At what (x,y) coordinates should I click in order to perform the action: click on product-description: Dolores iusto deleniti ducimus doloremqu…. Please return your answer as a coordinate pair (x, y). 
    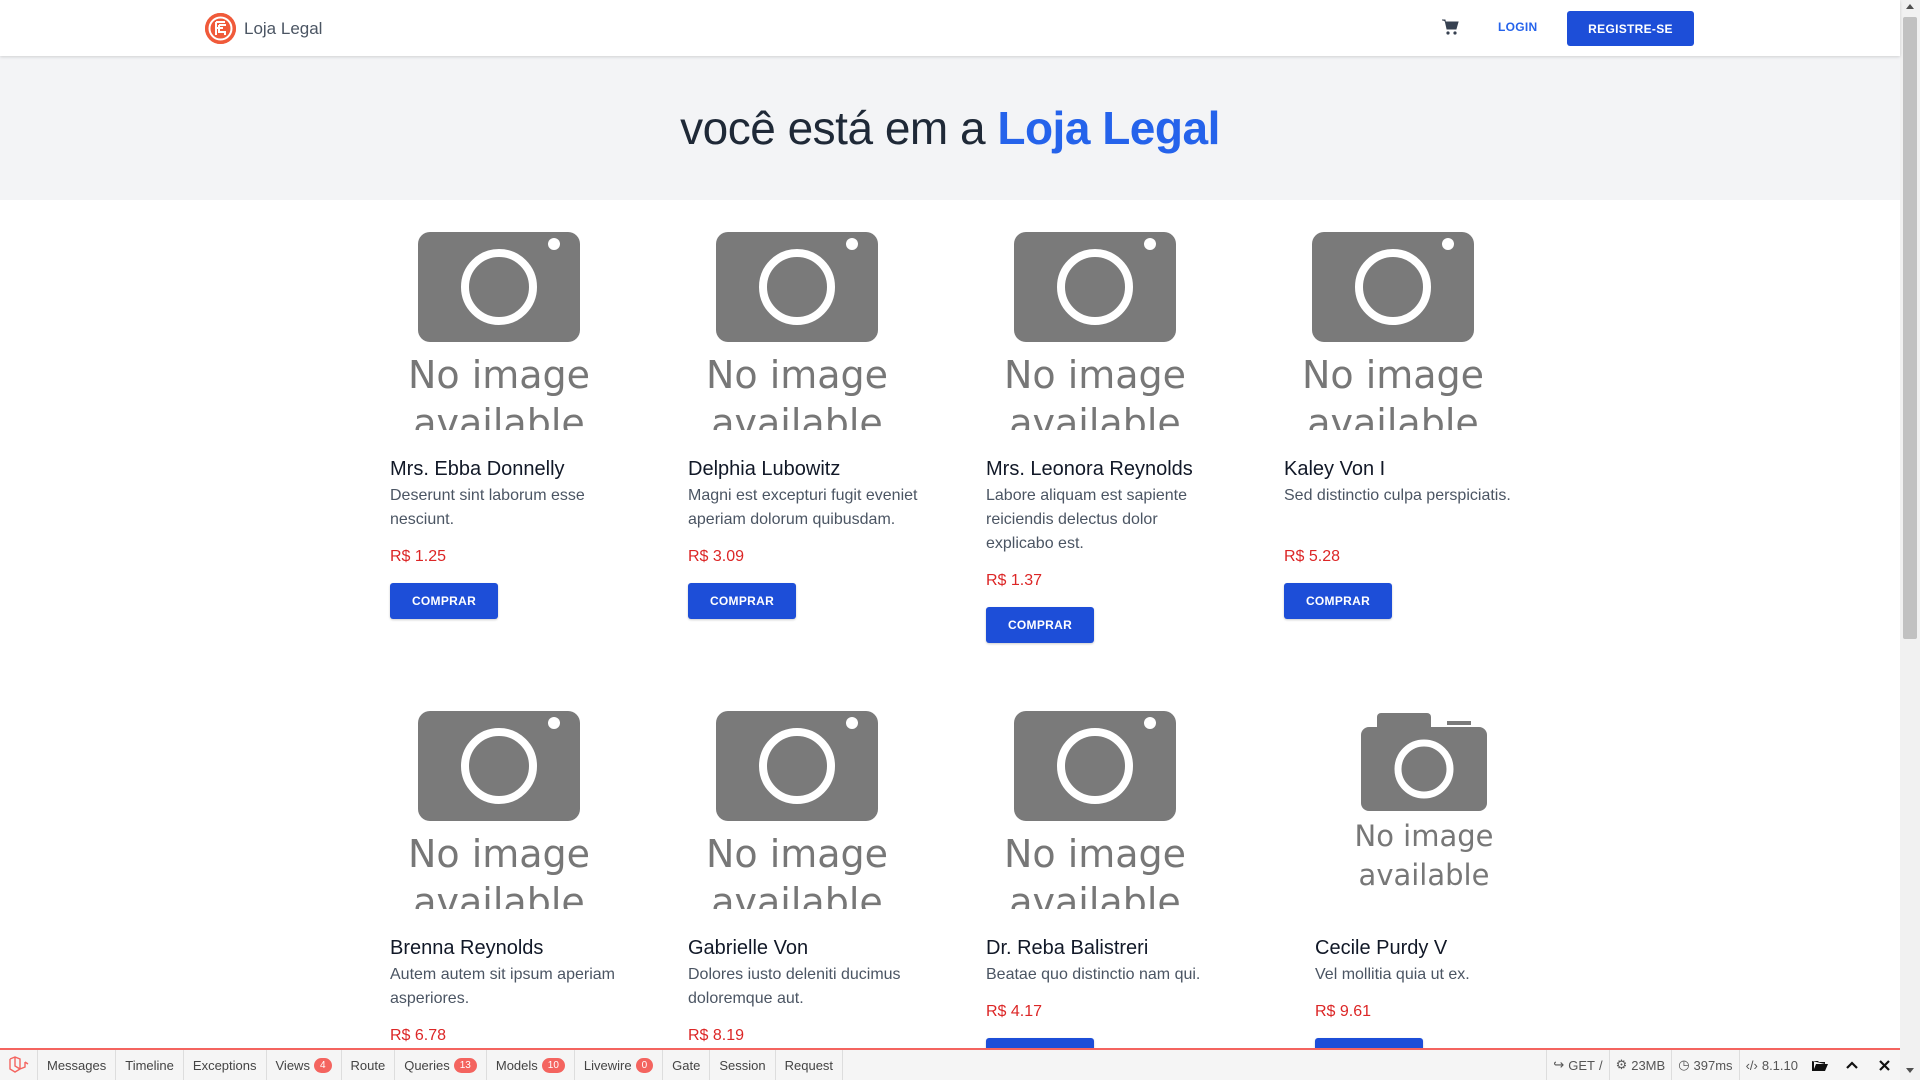
    Looking at the image, I should click on (794, 986).